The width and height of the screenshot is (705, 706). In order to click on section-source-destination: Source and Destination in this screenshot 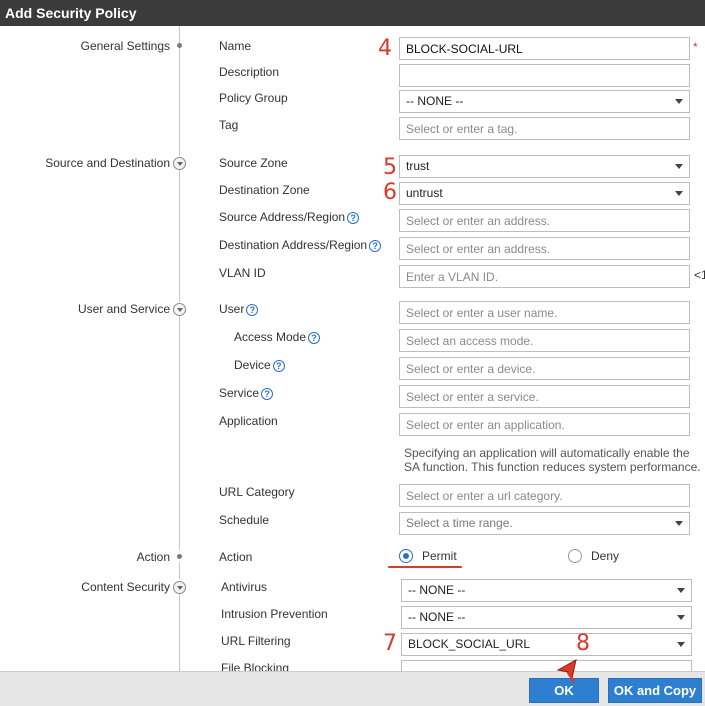, I will do `click(107, 163)`.